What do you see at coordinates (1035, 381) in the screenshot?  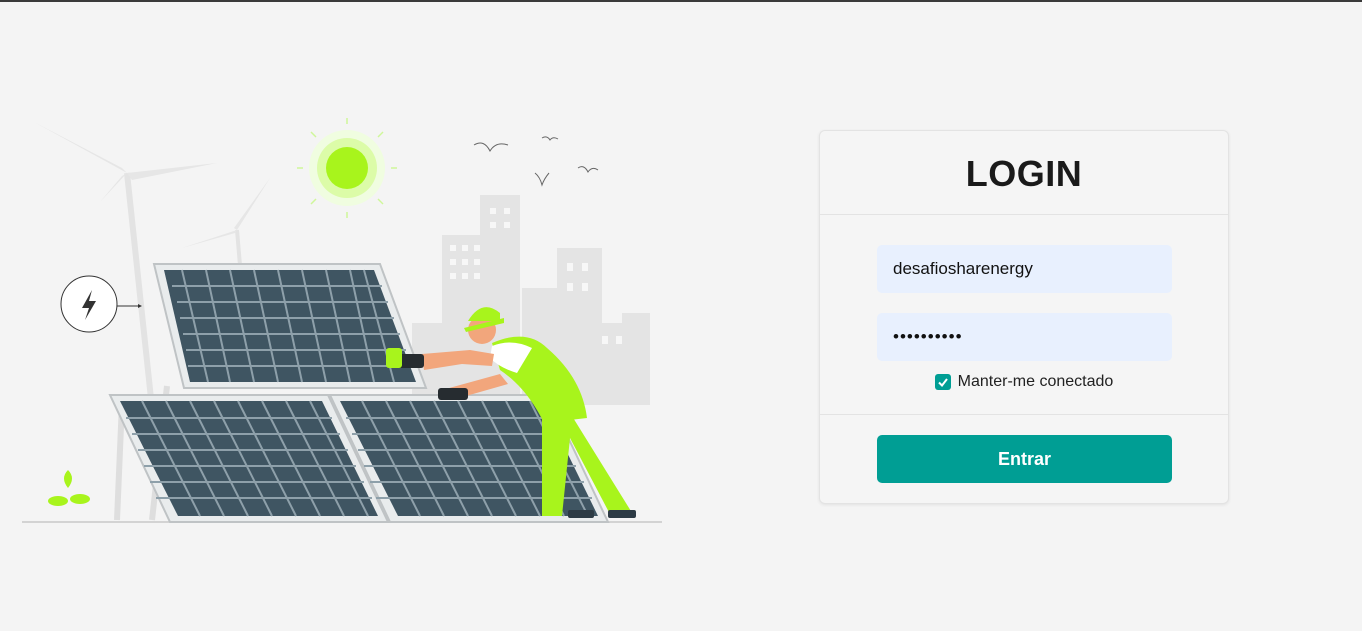 I see `remember-me-label: Manter-me conectado` at bounding box center [1035, 381].